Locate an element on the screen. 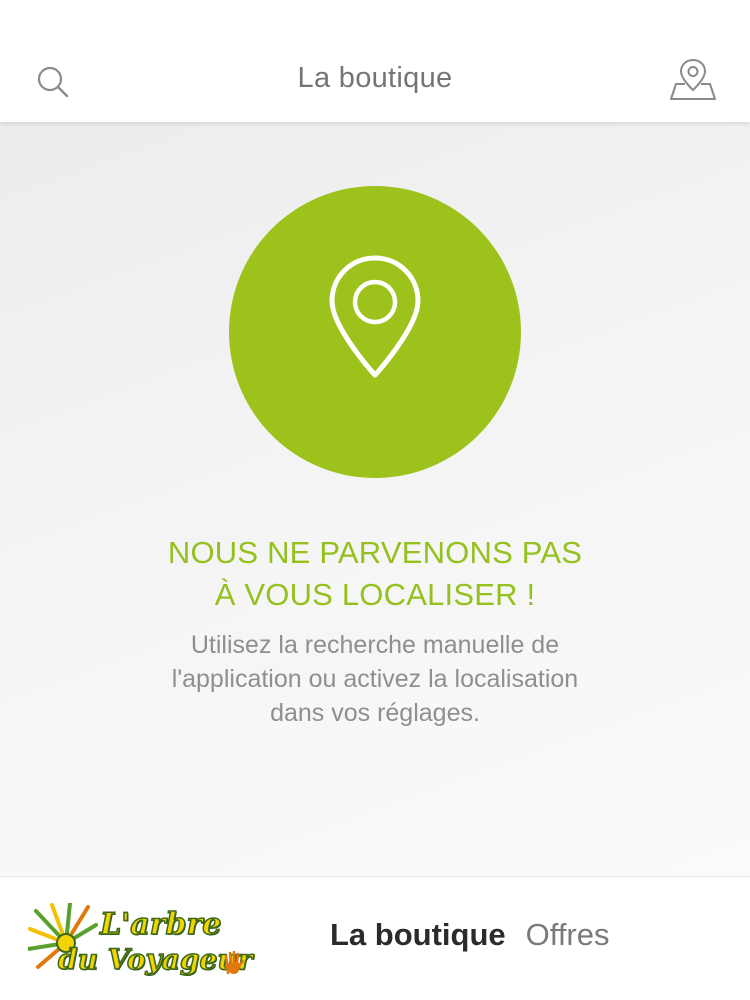  error-title-line: À VOUS LOCALISER ! is located at coordinates (375, 594).